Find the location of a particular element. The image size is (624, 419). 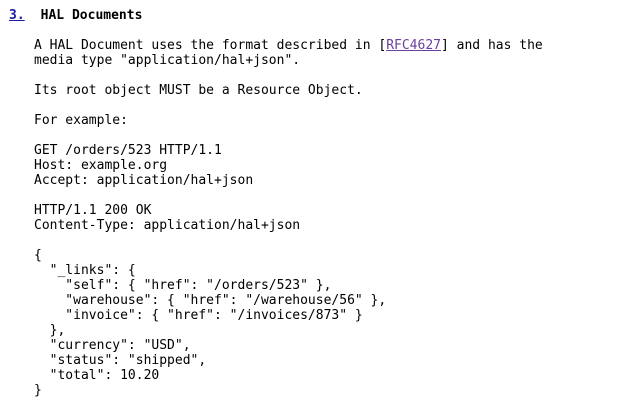

json-line: "currency": "USD", is located at coordinates (112, 345).